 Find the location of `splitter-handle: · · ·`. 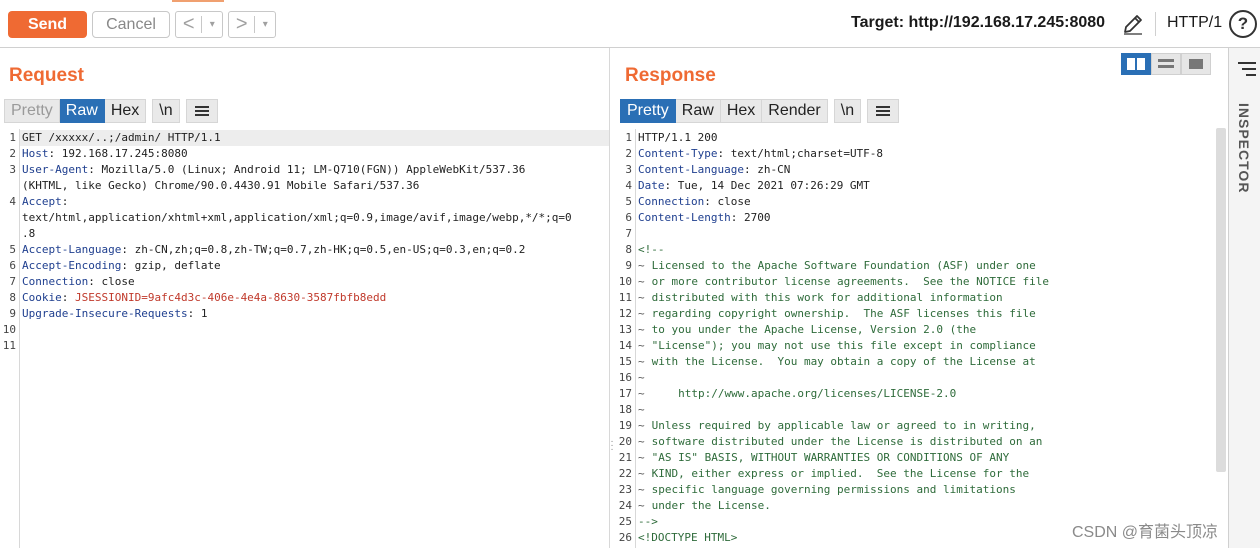

splitter-handle: · · · is located at coordinates (612, 446).